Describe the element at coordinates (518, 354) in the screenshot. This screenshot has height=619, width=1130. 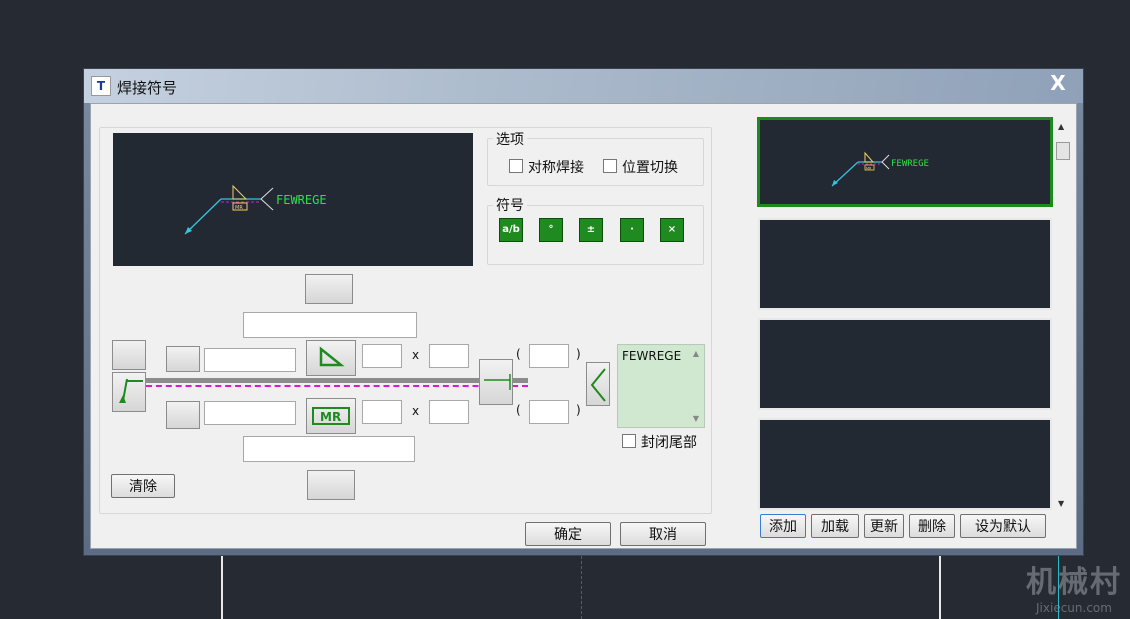
I see `upper-open-paren: (` at that location.